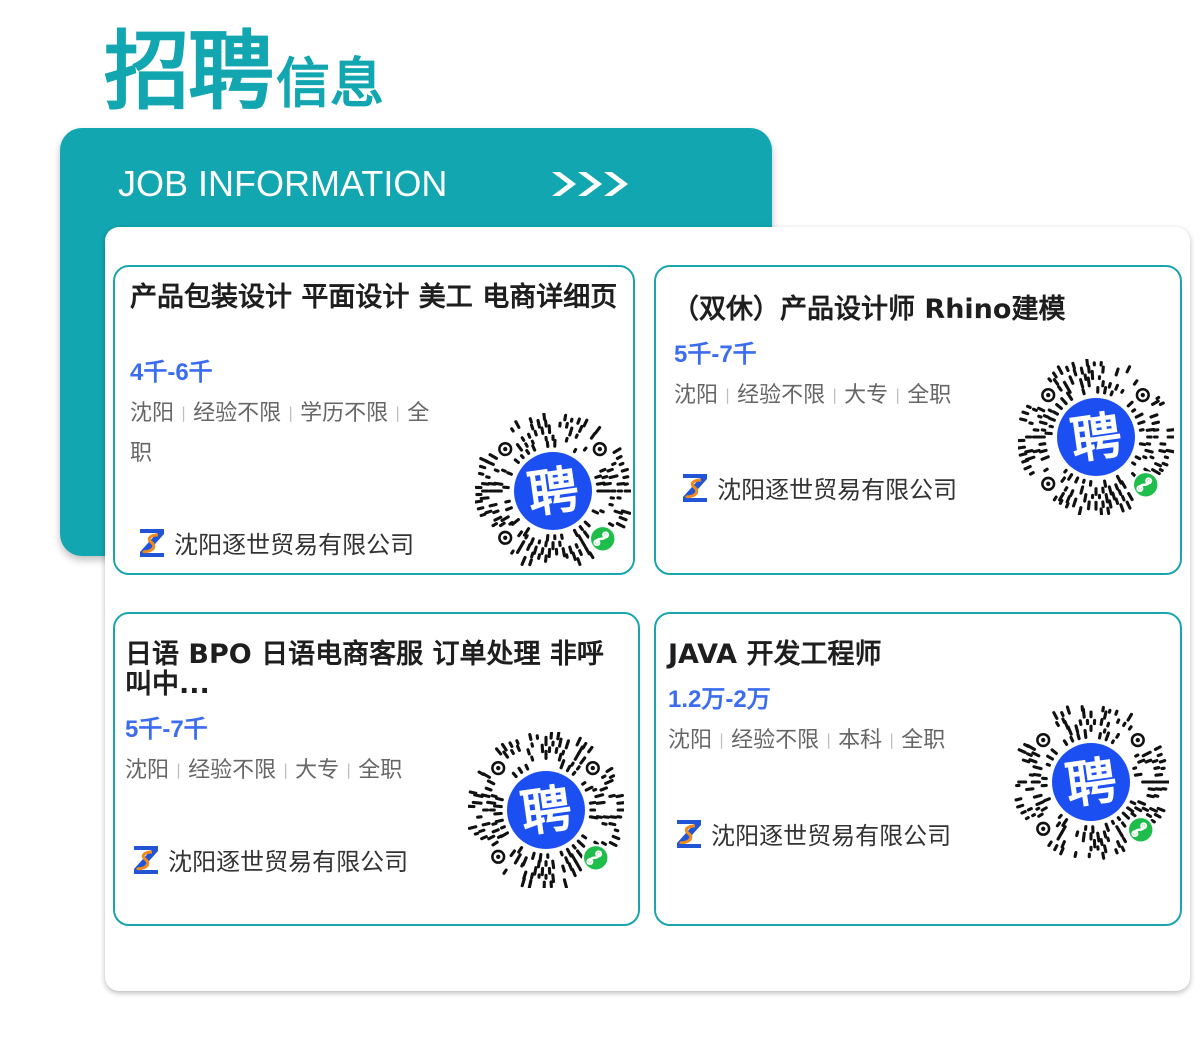 Image resolution: width=1200 pixels, height=1060 pixels. What do you see at coordinates (603, 539) in the screenshot?
I see `mini-program-badge-icon` at bounding box center [603, 539].